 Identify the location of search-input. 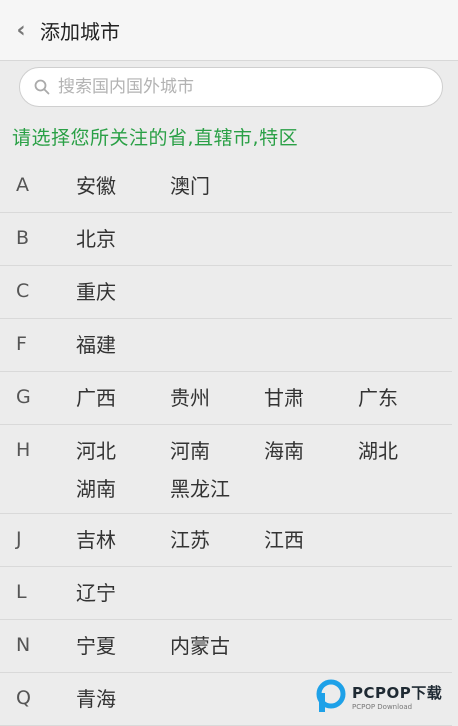
(238, 87).